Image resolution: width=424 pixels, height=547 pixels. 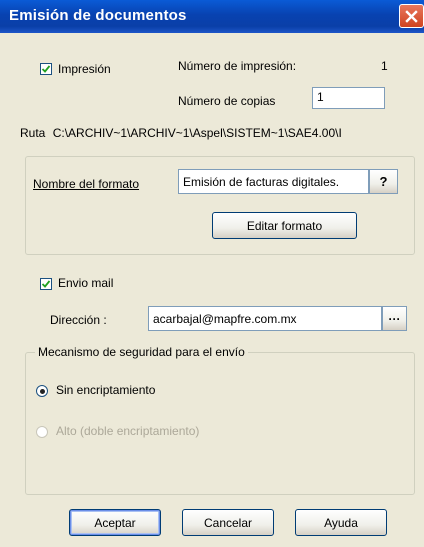 I want to click on nombre-formato-label-text: Nombre del formato, so click(x=86, y=184).